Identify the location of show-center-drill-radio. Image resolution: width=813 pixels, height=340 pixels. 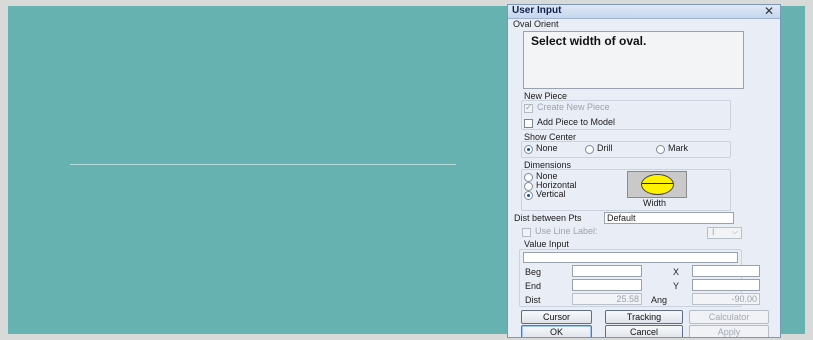
(589, 149).